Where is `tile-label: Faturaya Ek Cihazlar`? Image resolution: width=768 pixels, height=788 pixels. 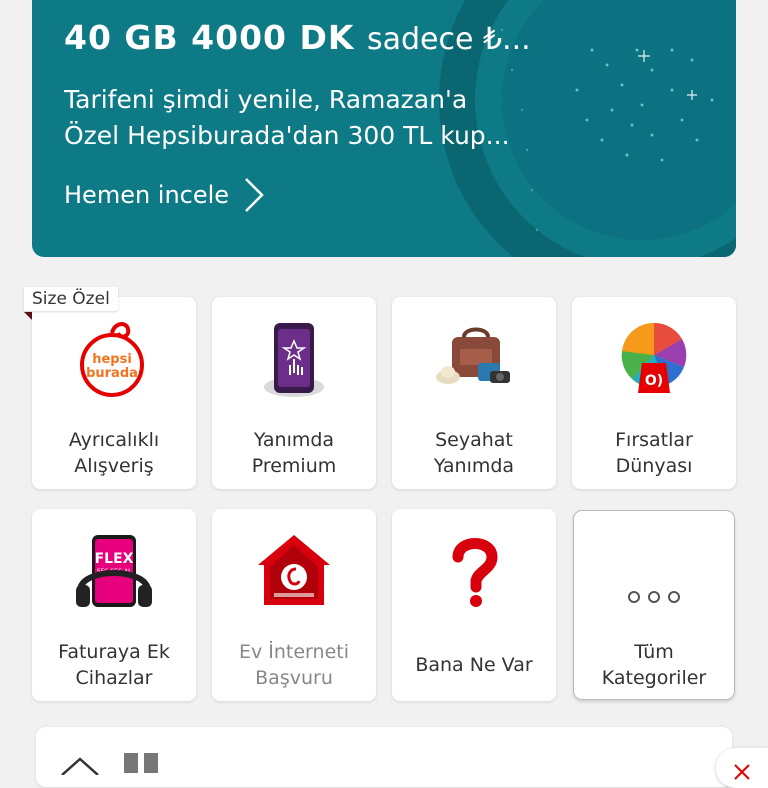
tile-label: Faturaya Ek Cihazlar is located at coordinates (114, 665).